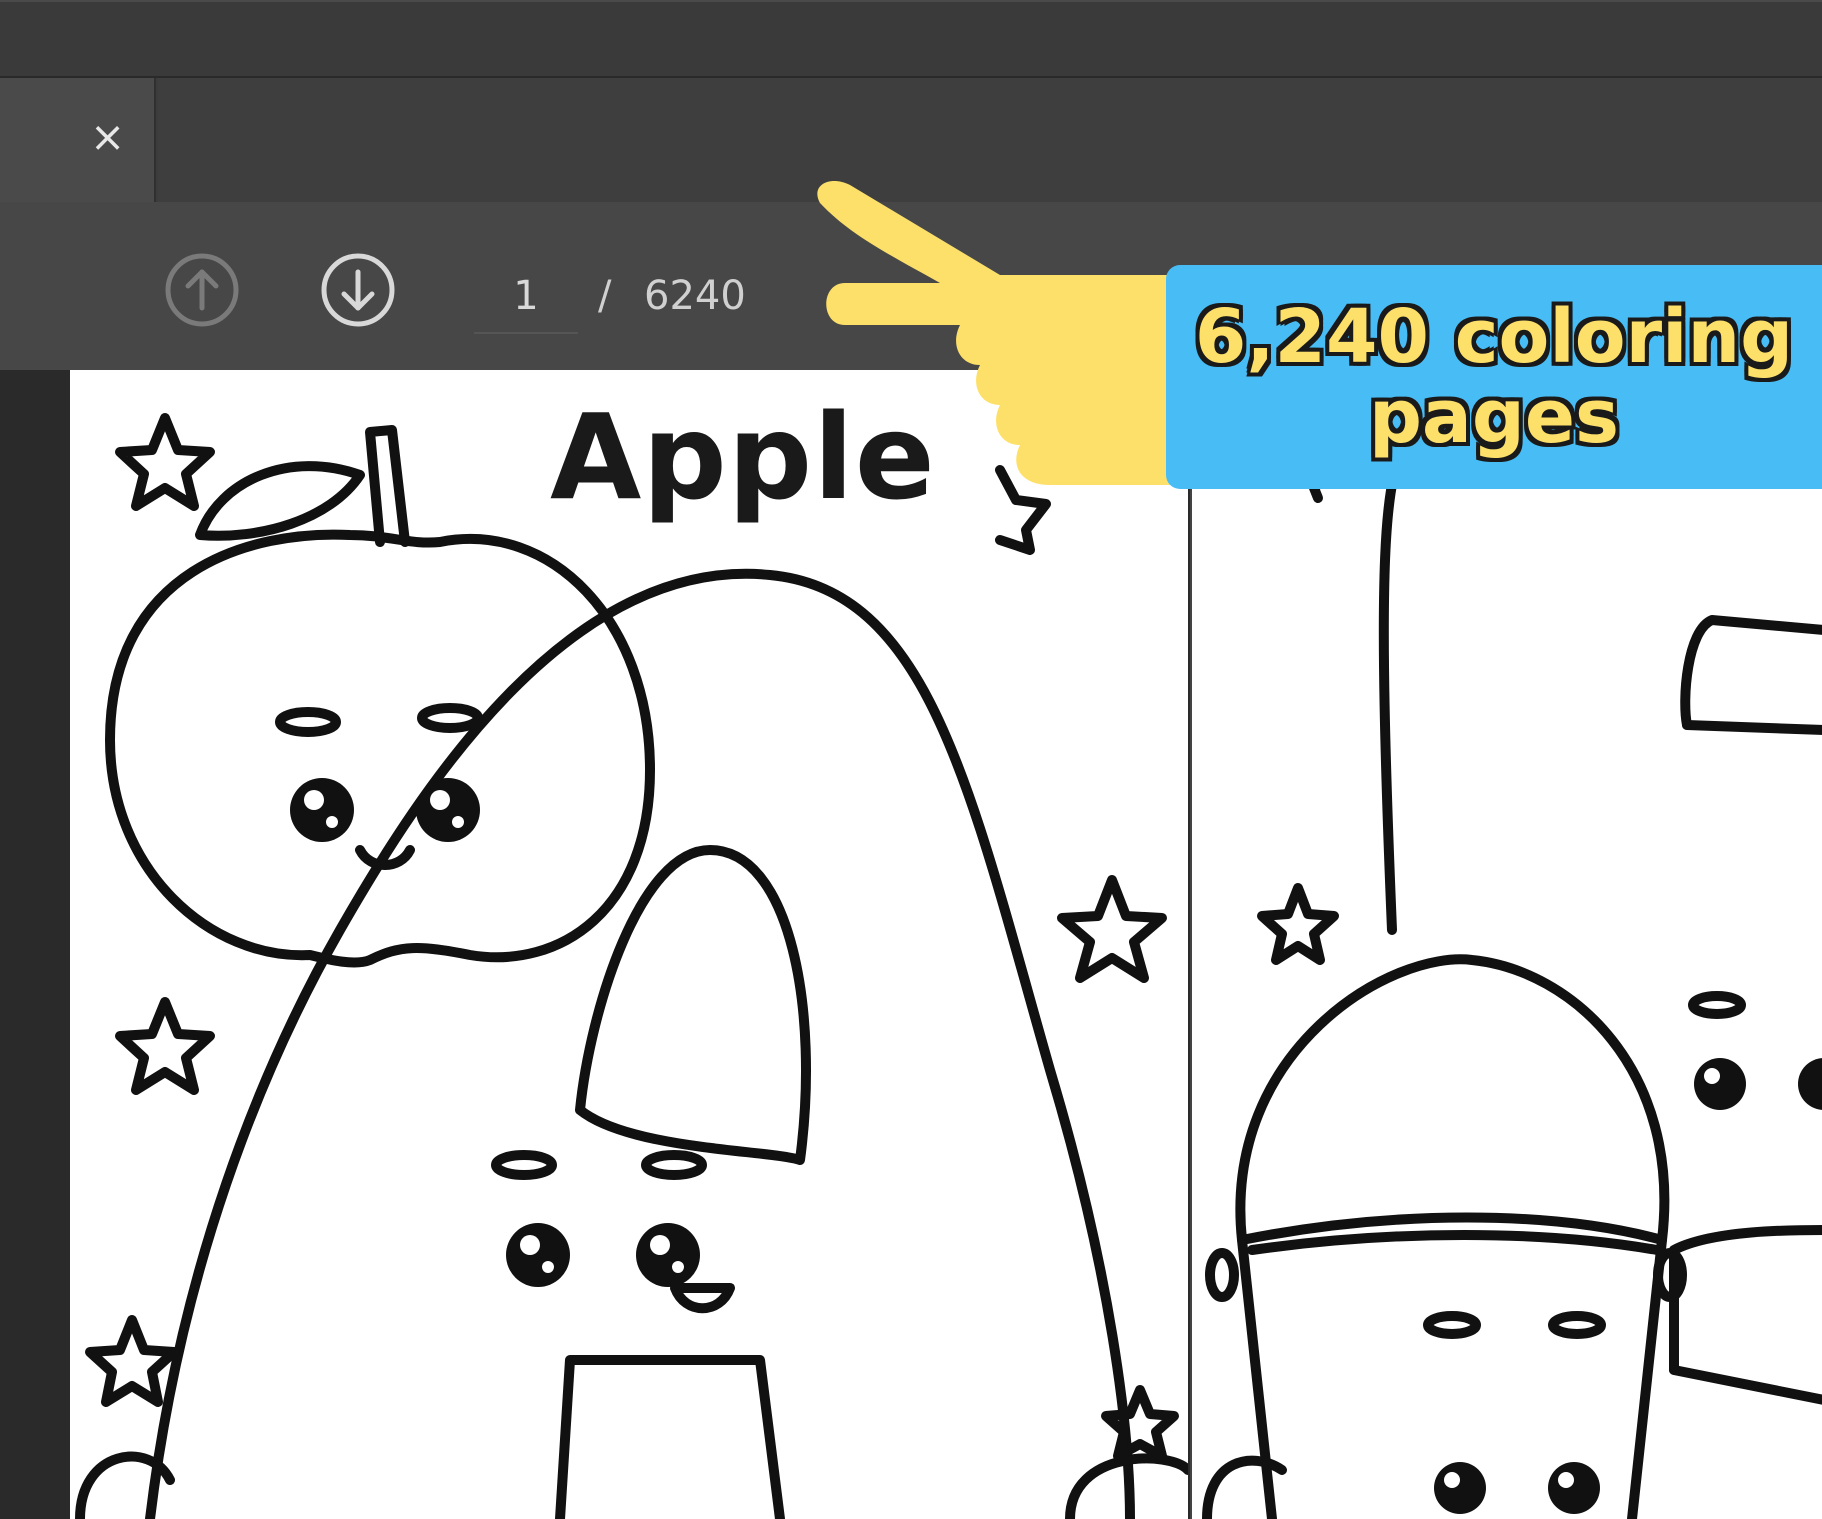 The image size is (1822, 1519). Describe the element at coordinates (911, 38) in the screenshot. I see `window-title-bar` at that location.